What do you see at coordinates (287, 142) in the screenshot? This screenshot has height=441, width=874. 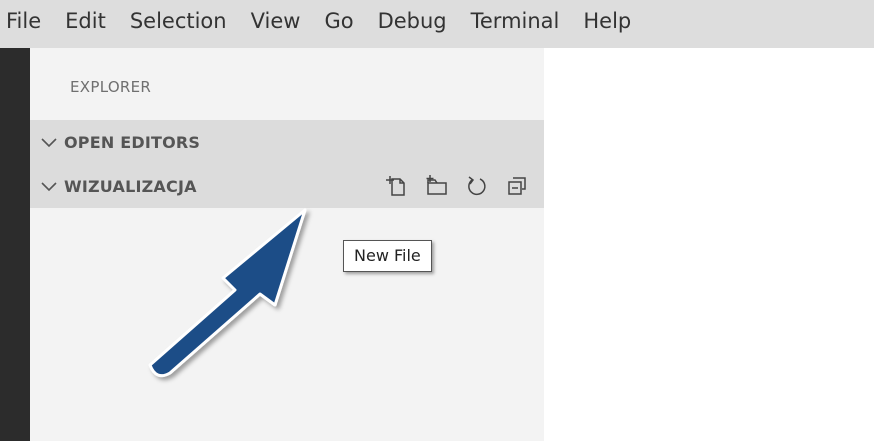 I see `open-editors-section: OPEN EDITORS` at bounding box center [287, 142].